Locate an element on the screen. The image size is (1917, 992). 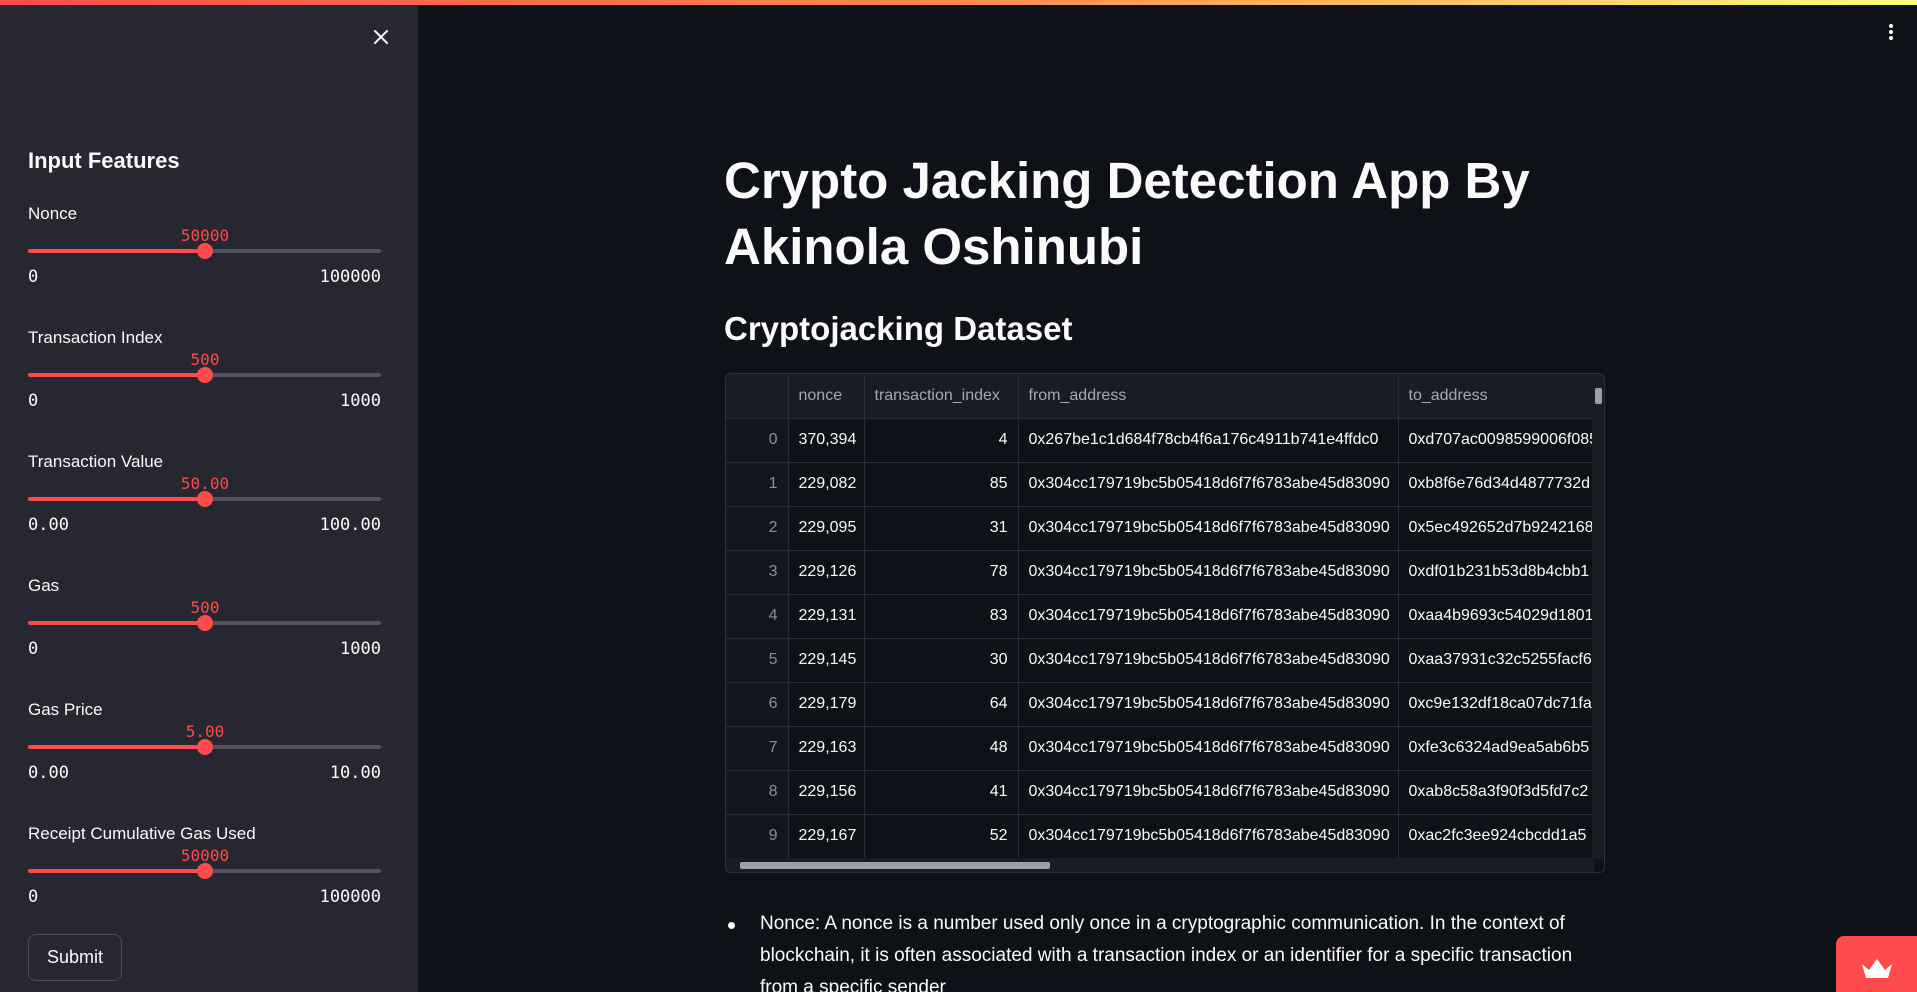
table-cell: 64 is located at coordinates (941, 704).